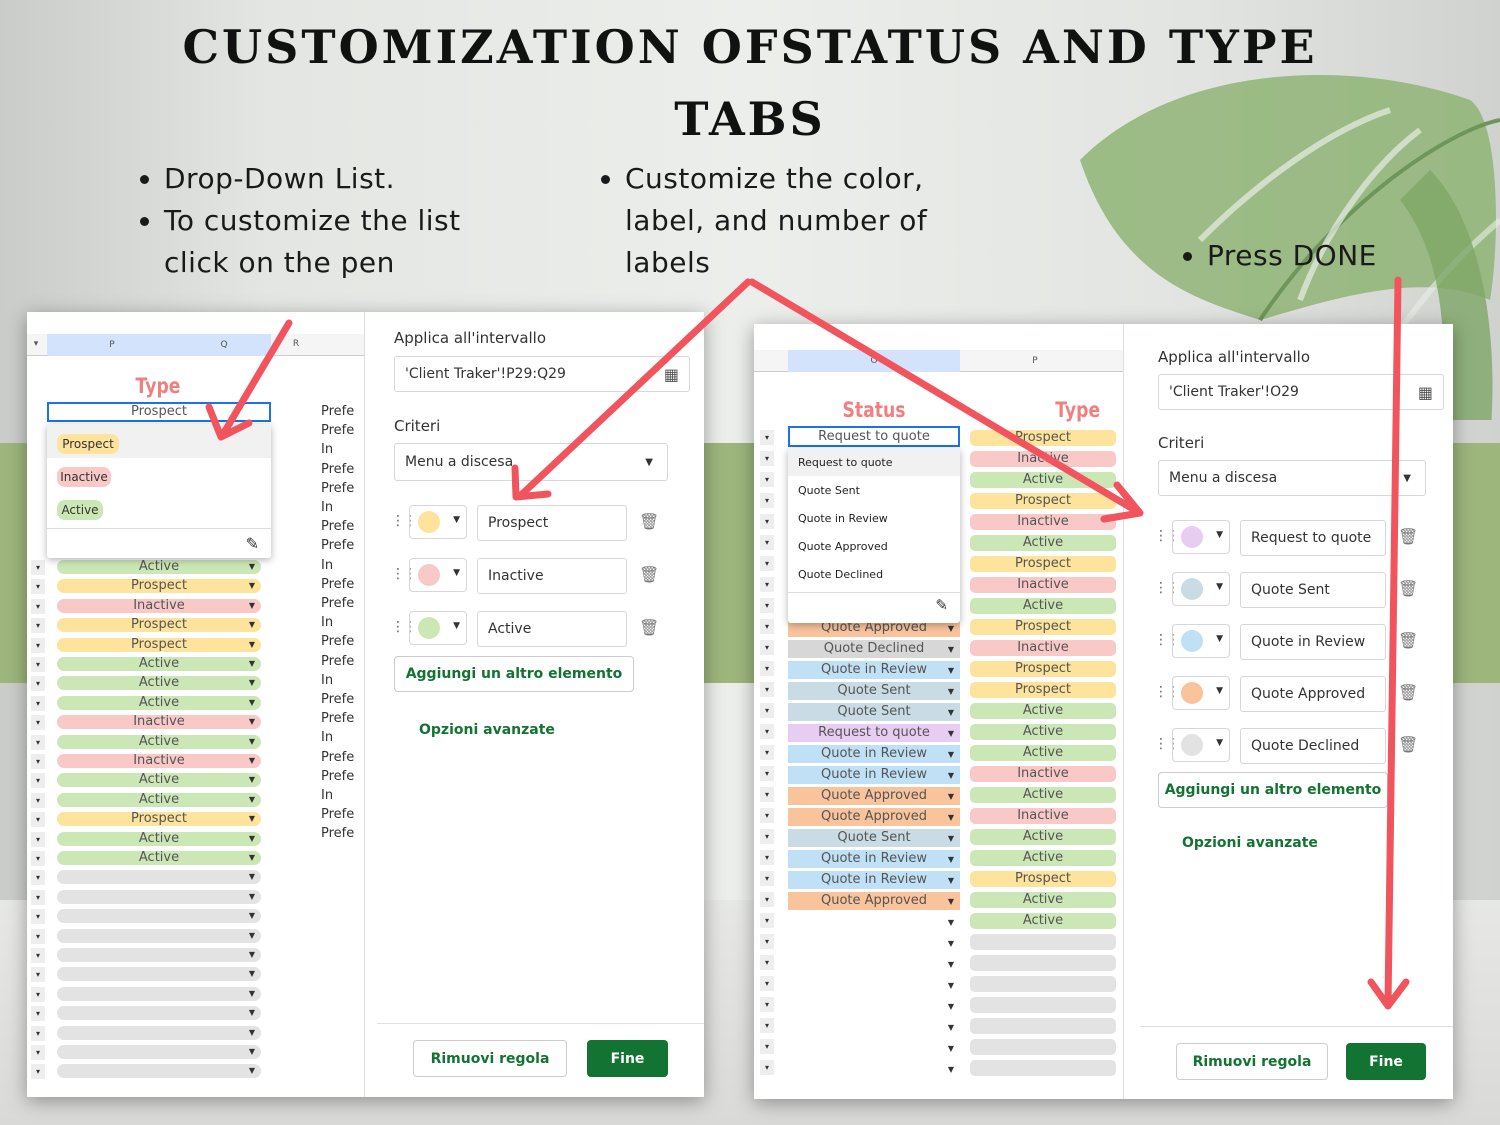  I want to click on status-cell: Request to quote ▼, so click(874, 733).